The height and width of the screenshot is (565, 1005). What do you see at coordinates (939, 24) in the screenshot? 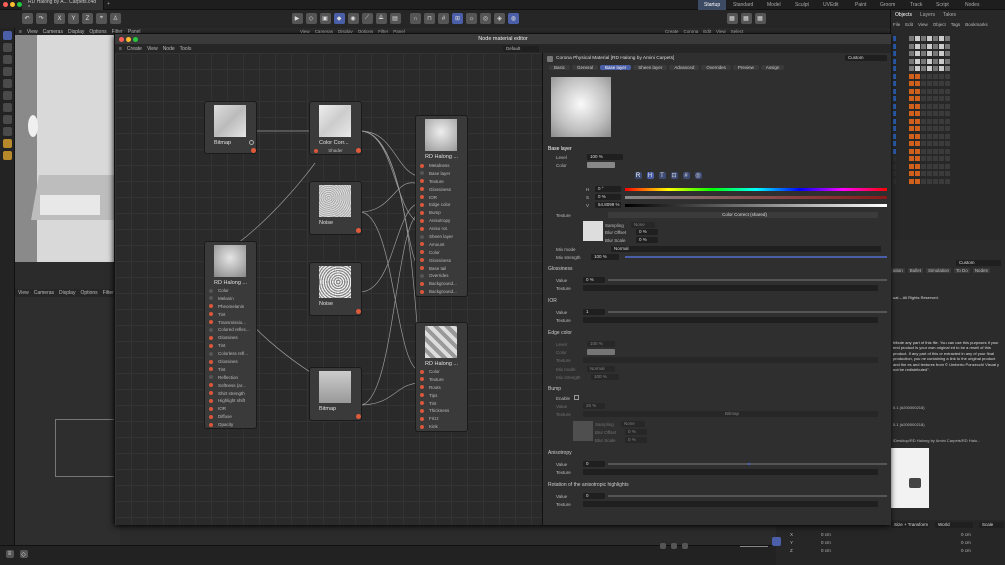
I see `obj-menu-object: Object` at bounding box center [939, 24].